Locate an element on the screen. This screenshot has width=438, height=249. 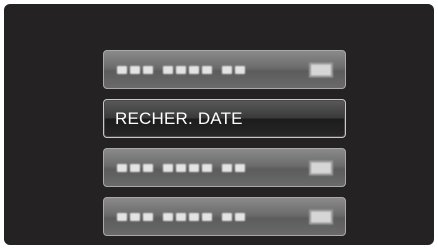
menu-item-label: RECHER. DATE is located at coordinates (179, 118).